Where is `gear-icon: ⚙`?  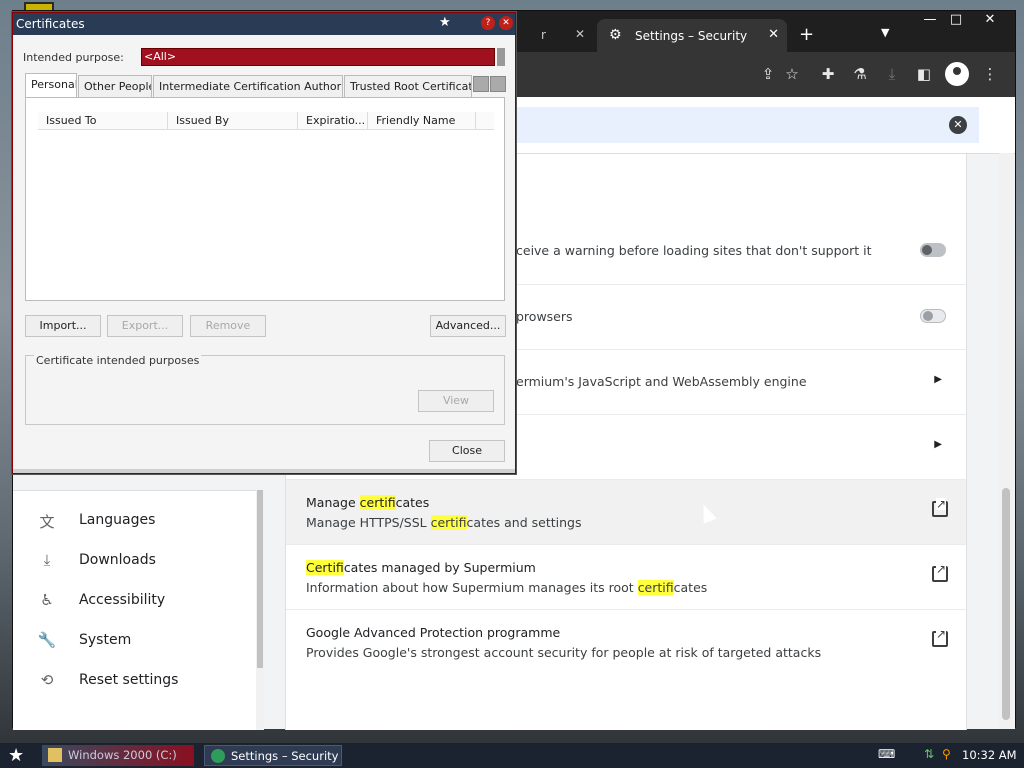 gear-icon: ⚙ is located at coordinates (615, 35).